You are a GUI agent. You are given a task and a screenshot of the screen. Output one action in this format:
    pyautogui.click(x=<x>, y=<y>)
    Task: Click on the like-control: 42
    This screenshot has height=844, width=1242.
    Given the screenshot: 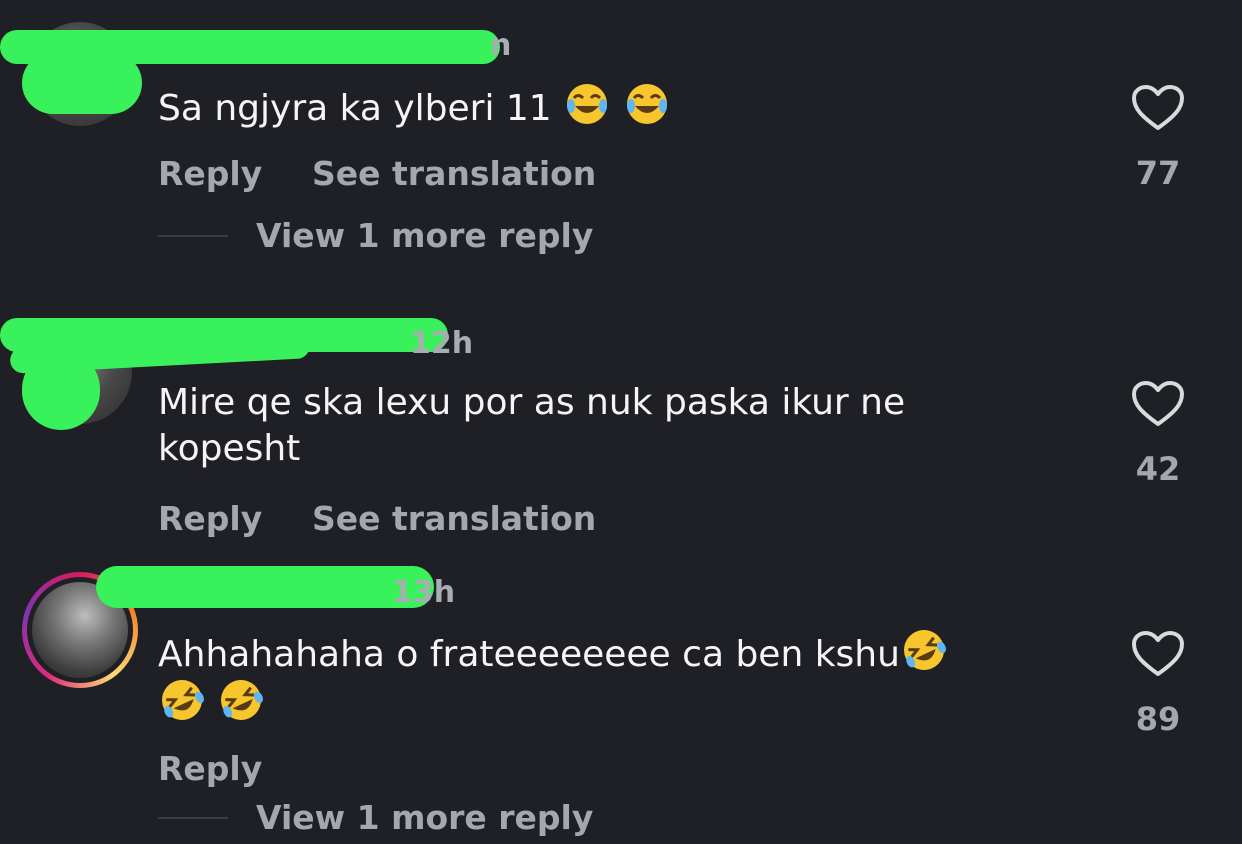 What is the action you would take?
    pyautogui.click(x=1158, y=434)
    